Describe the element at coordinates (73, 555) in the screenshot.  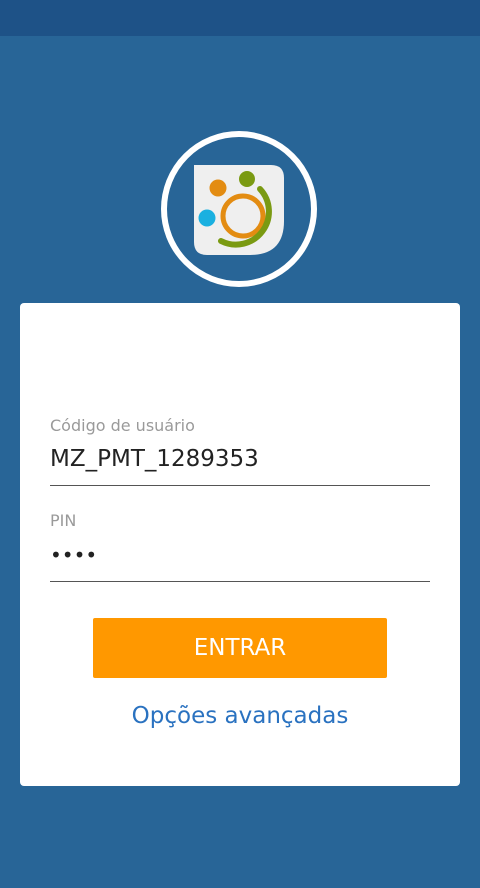
I see `pin-input: ••••` at that location.